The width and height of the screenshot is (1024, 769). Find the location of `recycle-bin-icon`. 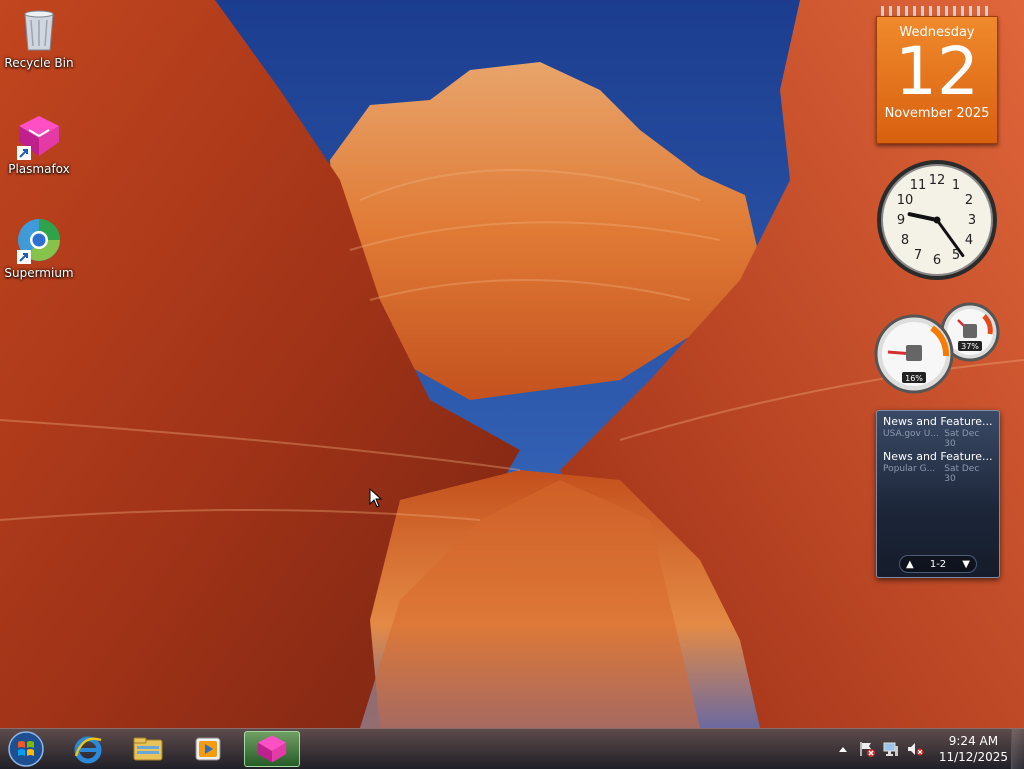

recycle-bin-icon is located at coordinates (39, 30).